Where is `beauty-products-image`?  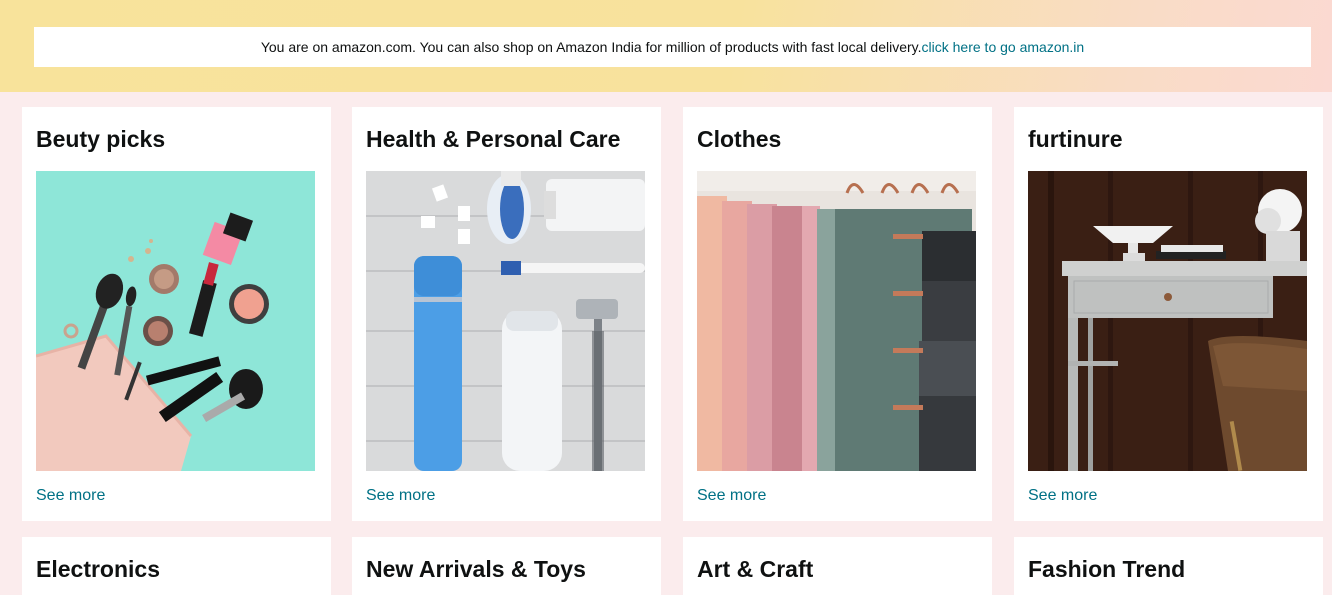
beauty-products-image is located at coordinates (175, 321).